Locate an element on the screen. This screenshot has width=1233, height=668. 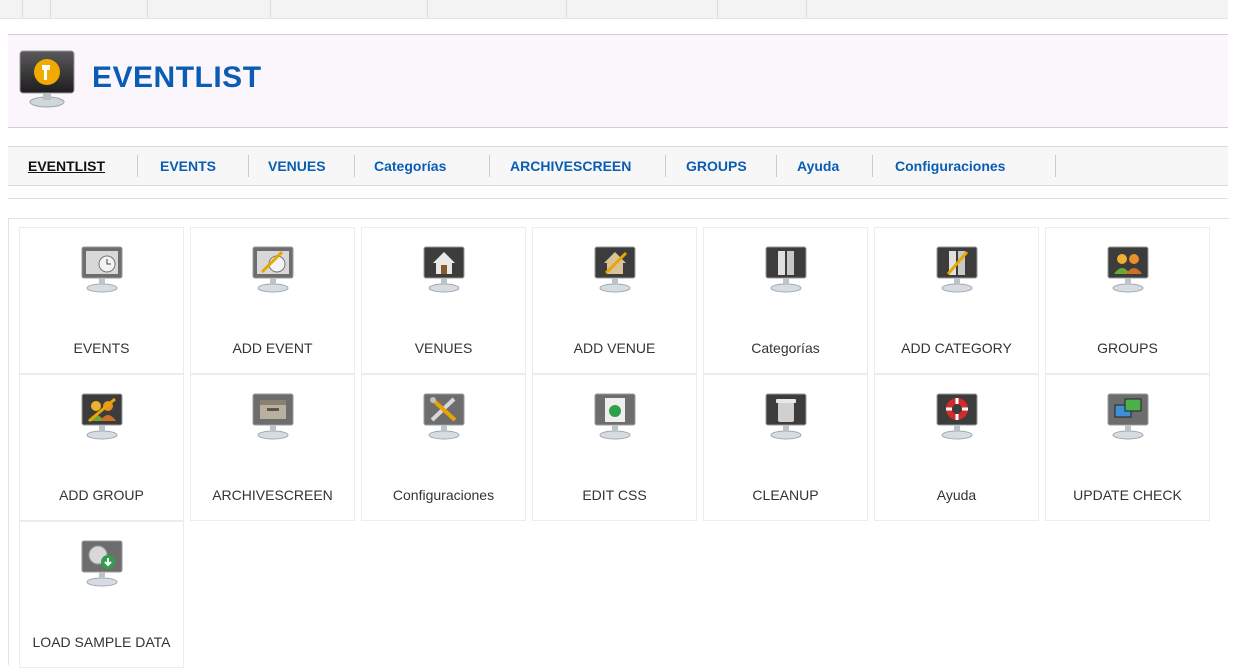
panel-item-update-check: UPDATE CHECK is located at coordinates (1127, 447).